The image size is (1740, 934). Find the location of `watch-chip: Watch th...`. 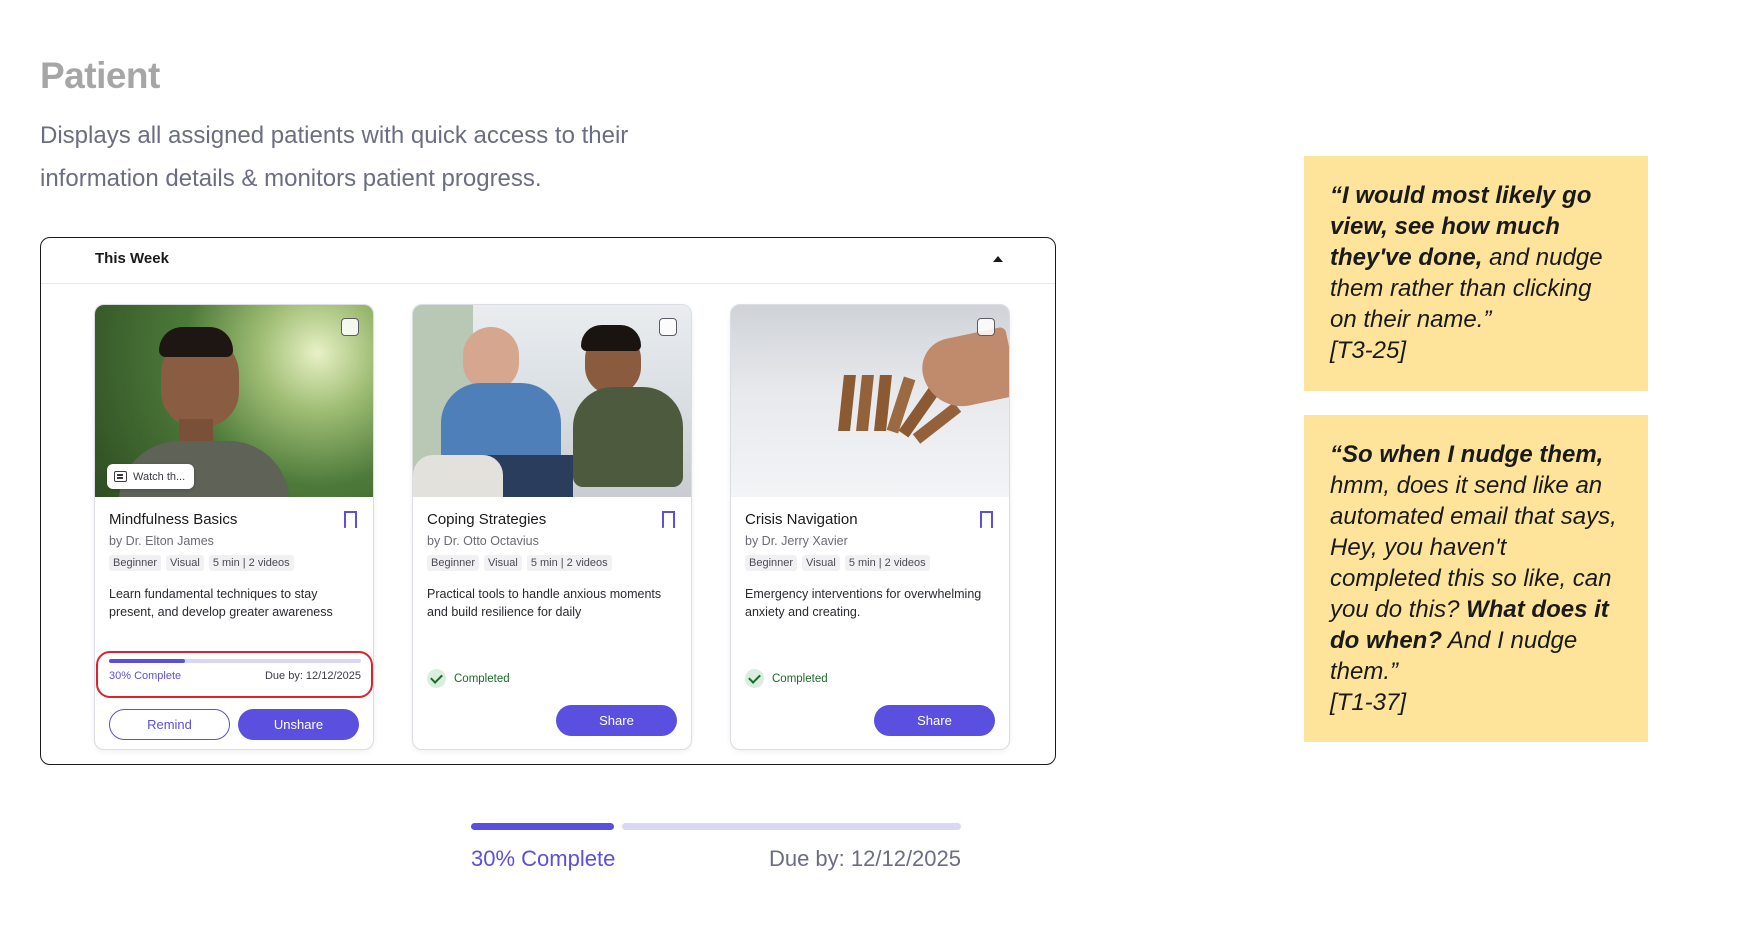

watch-chip: Watch th... is located at coordinates (151, 476).